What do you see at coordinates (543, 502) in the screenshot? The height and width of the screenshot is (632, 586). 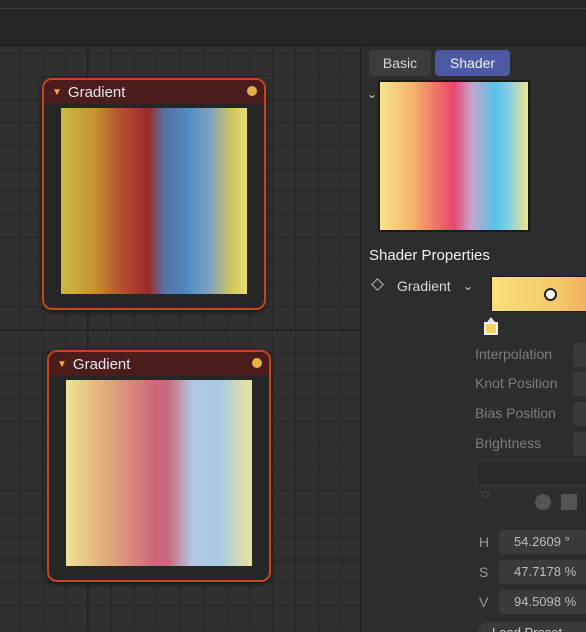 I see `circle-mode-icon` at bounding box center [543, 502].